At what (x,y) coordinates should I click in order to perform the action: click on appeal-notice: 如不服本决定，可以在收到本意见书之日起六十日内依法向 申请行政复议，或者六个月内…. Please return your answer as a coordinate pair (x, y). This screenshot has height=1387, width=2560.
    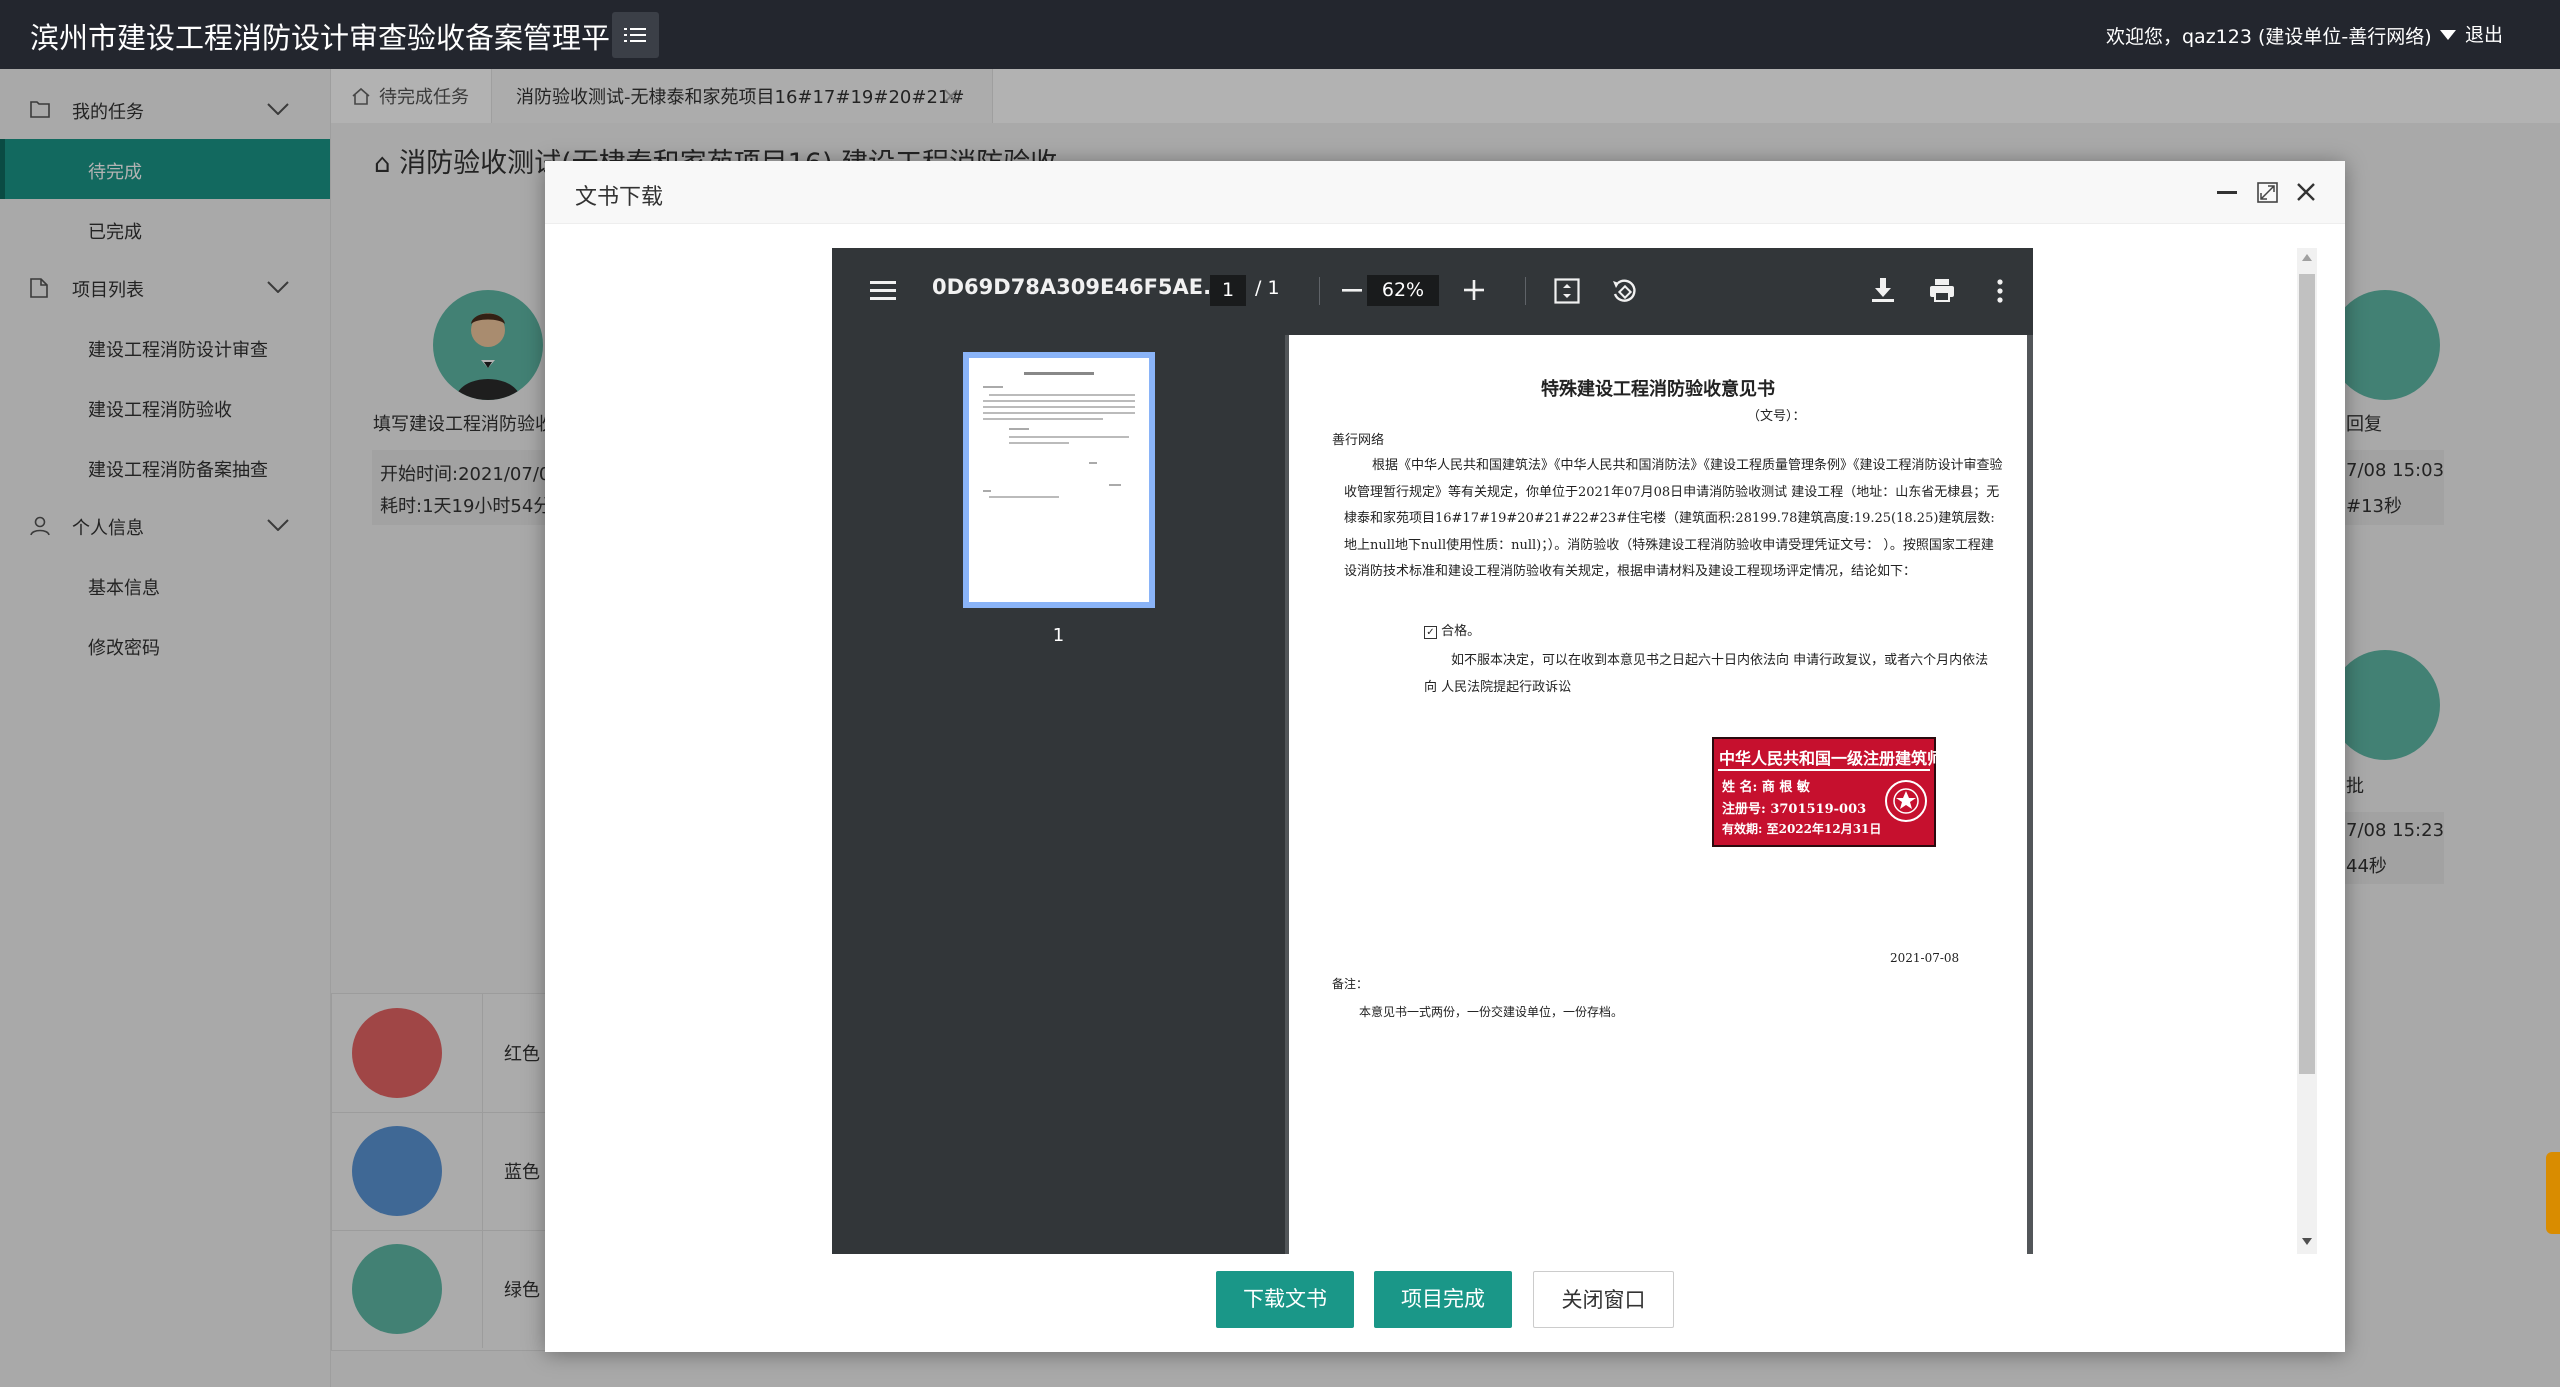
    Looking at the image, I should click on (1720, 660).